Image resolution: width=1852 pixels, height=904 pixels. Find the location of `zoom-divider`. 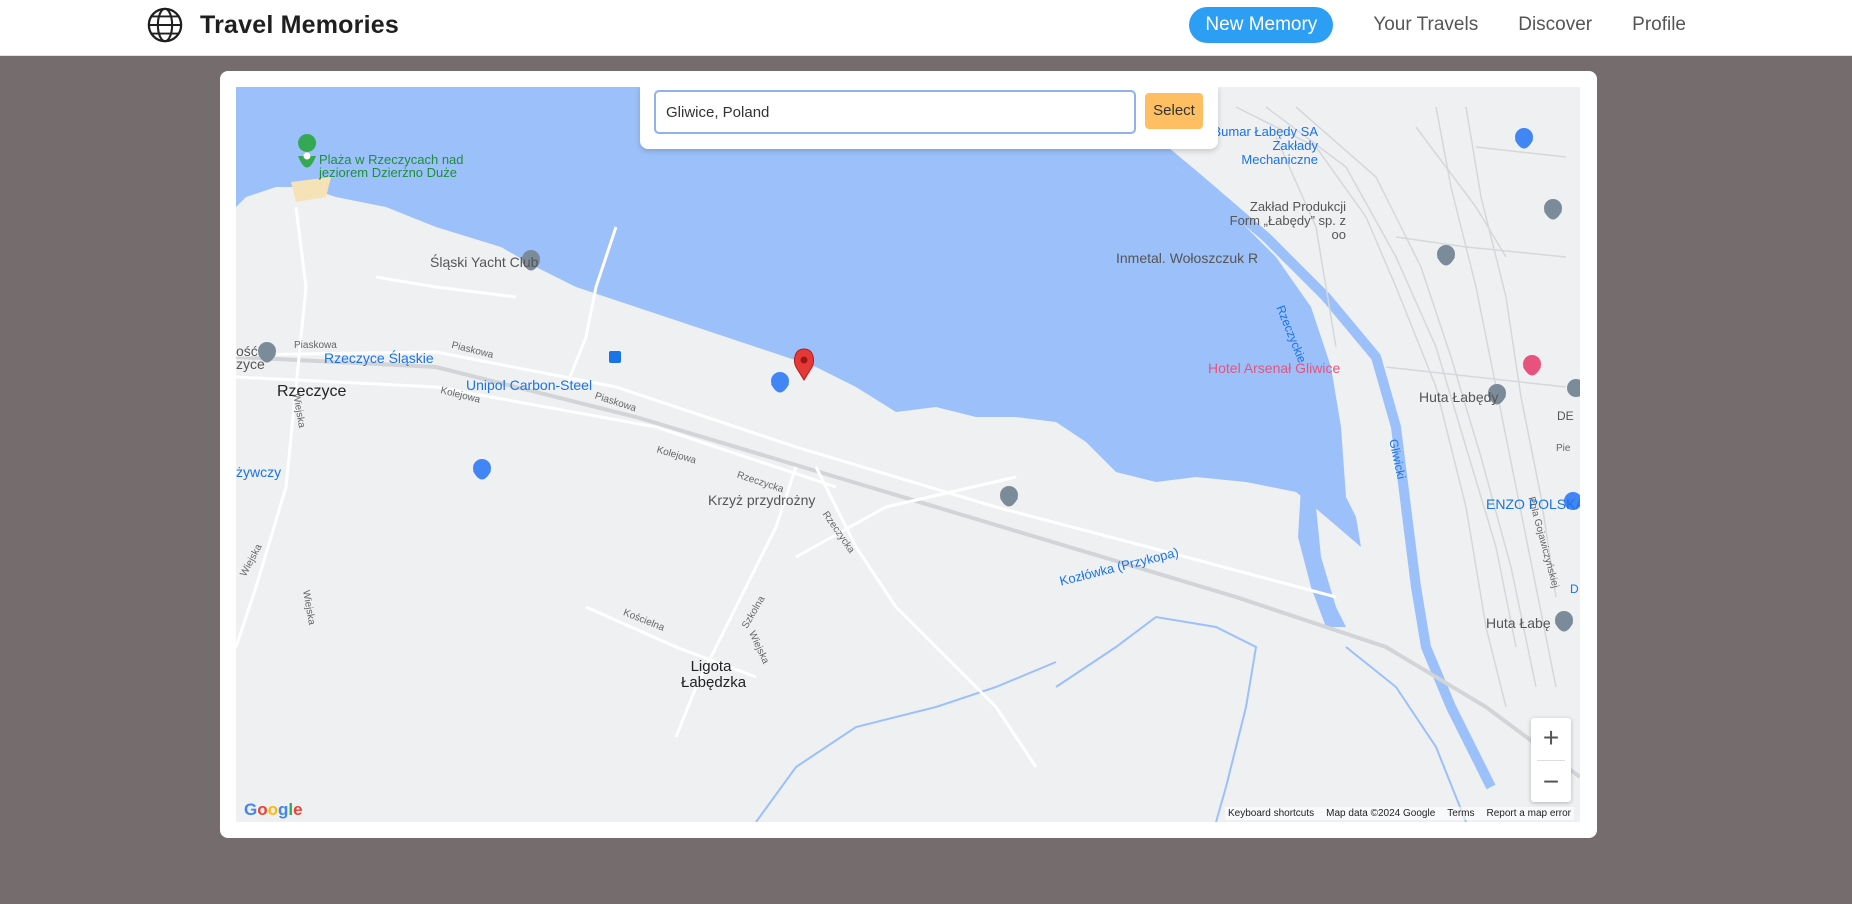

zoom-divider is located at coordinates (1551, 760).